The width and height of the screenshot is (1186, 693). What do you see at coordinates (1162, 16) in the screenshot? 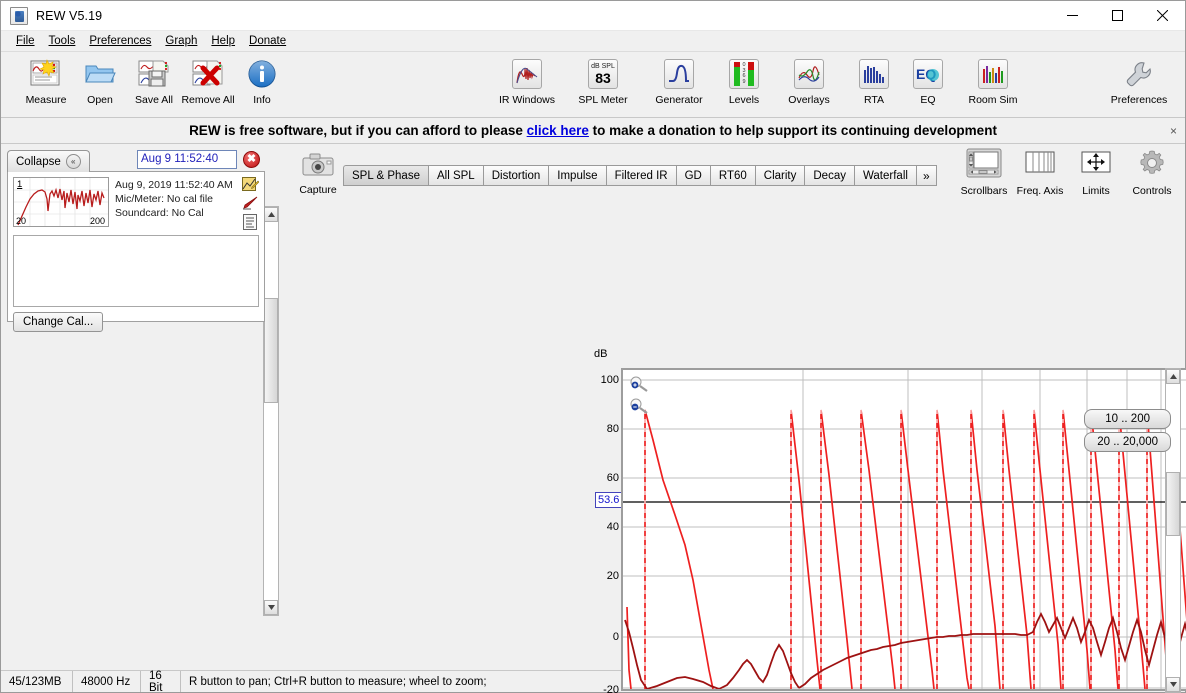
I see `close-button` at bounding box center [1162, 16].